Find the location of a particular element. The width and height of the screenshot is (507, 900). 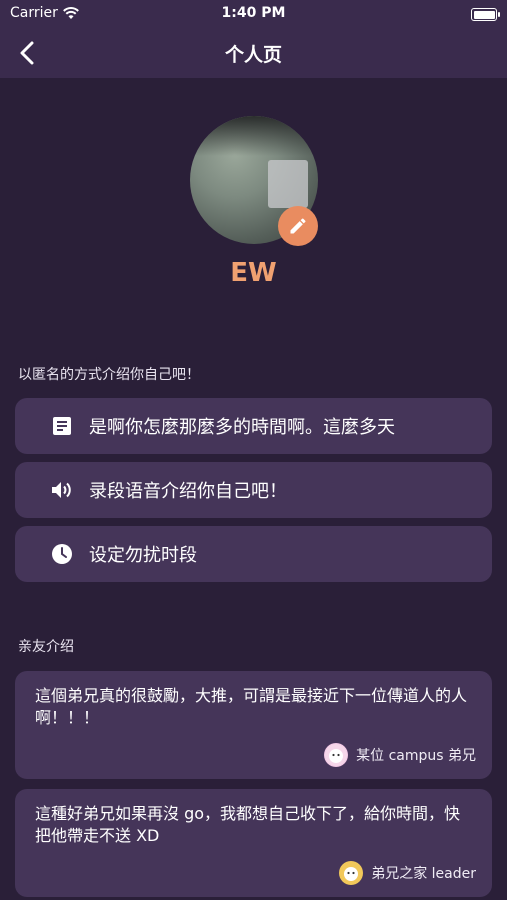

nav-bar: 个人页 is located at coordinates (253, 53).